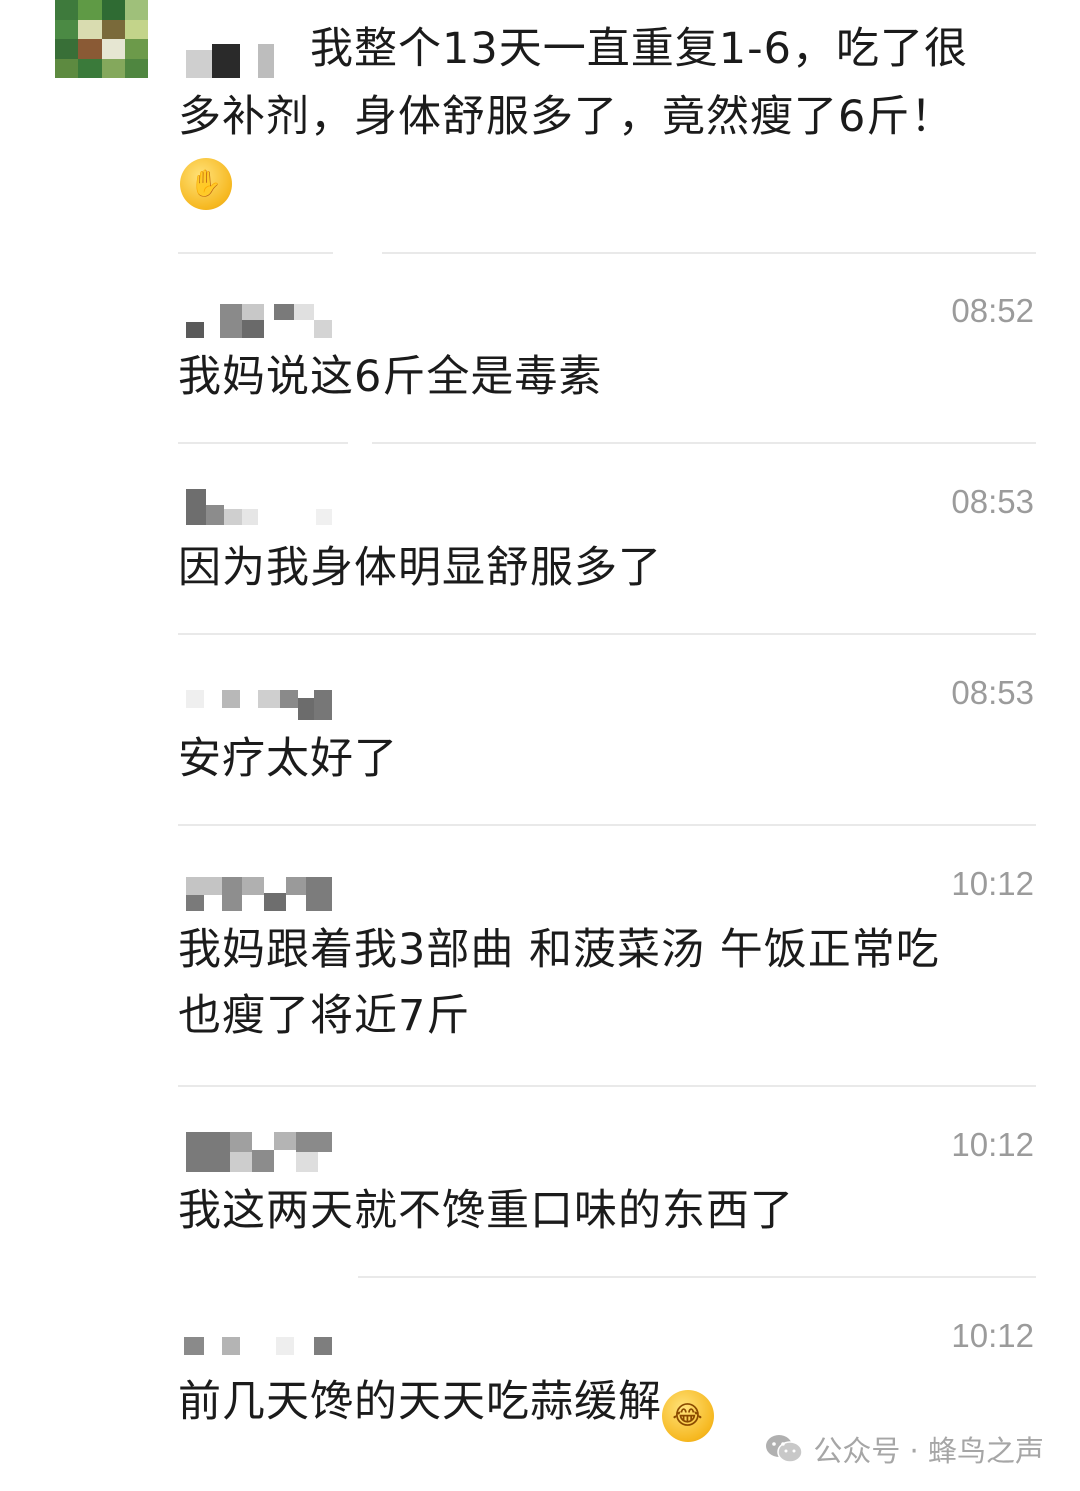 This screenshot has width=1080, height=1491. I want to click on comment-text-line2: 多补剂，身体舒服多了，竟然瘦了6斤！, so click(566, 117).